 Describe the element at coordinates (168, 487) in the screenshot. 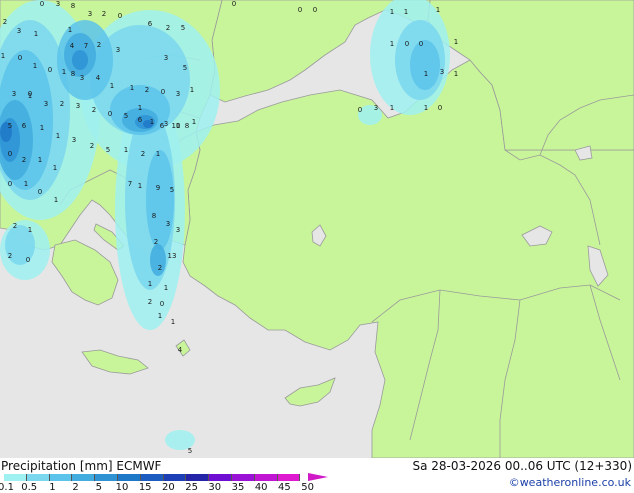

I see `legend-tick-label: 20` at that location.